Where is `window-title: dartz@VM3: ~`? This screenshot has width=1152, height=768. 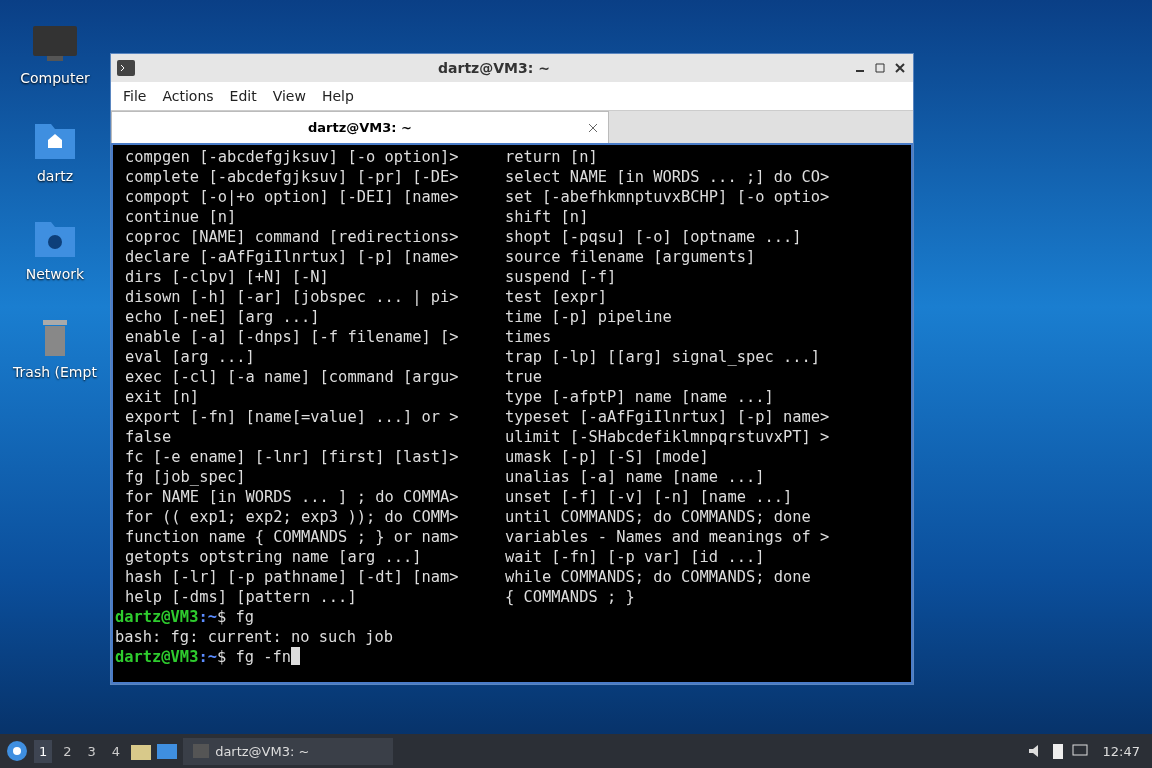 window-title: dartz@VM3: ~ is located at coordinates (494, 68).